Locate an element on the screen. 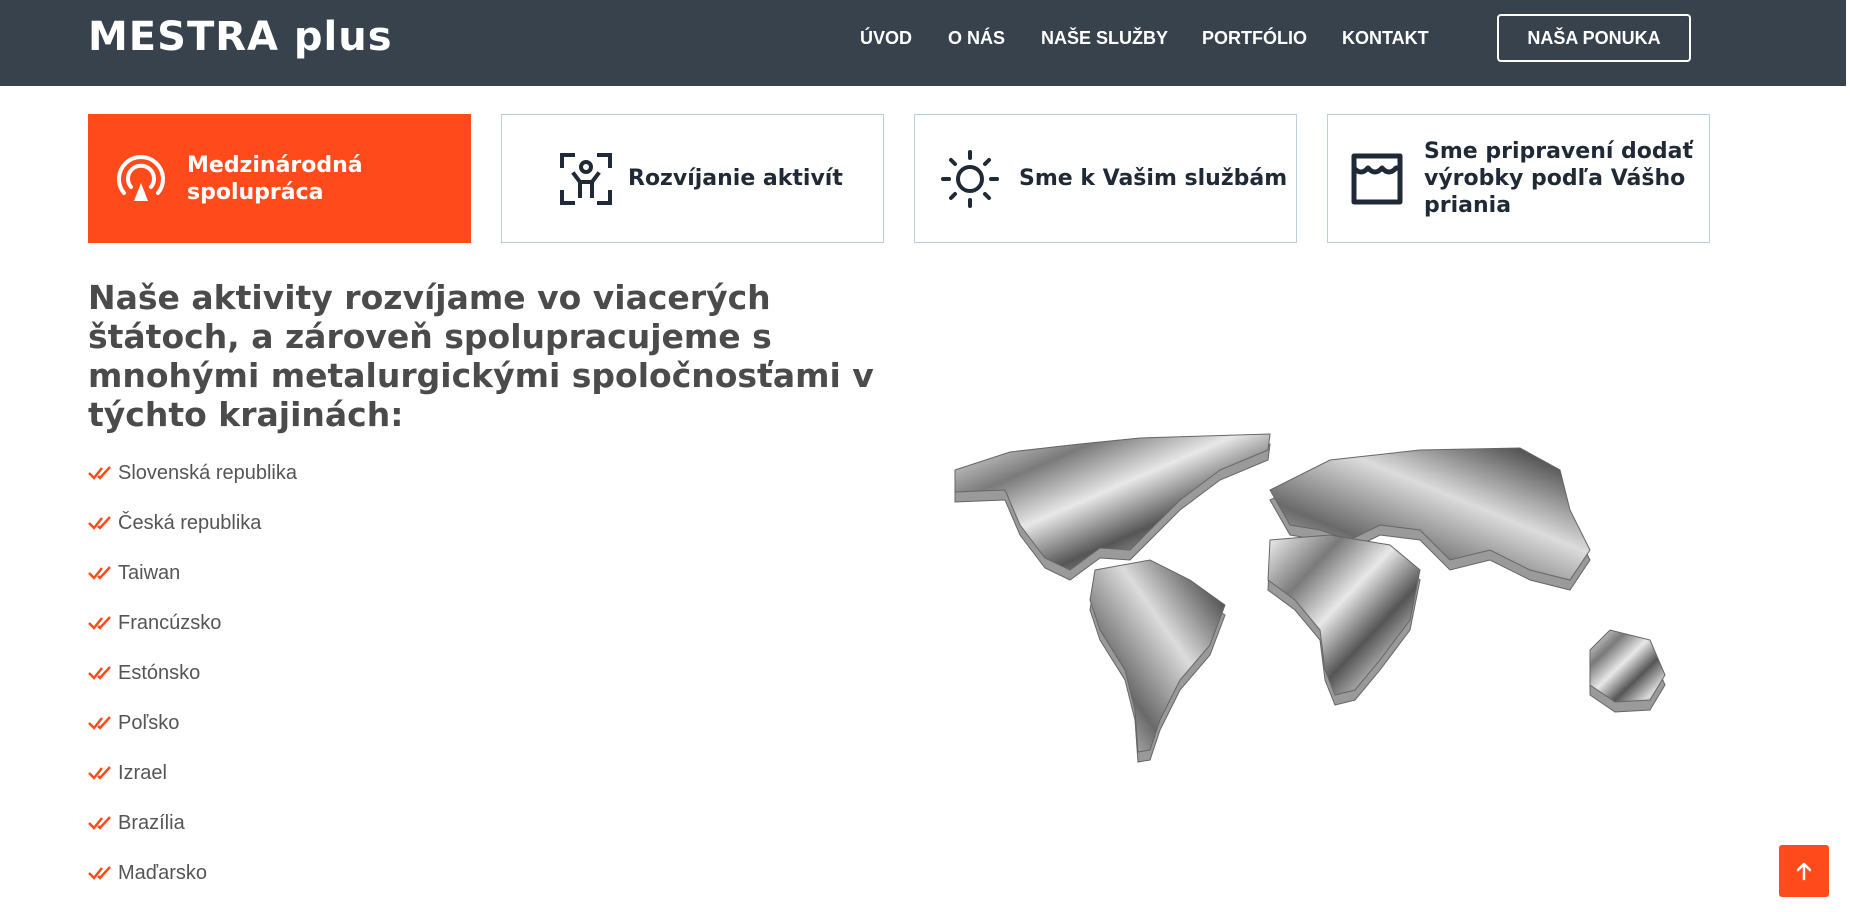 This screenshot has height=912, width=1850. feature-at-your-service: Sme k Vašim službám is located at coordinates (1105, 178).